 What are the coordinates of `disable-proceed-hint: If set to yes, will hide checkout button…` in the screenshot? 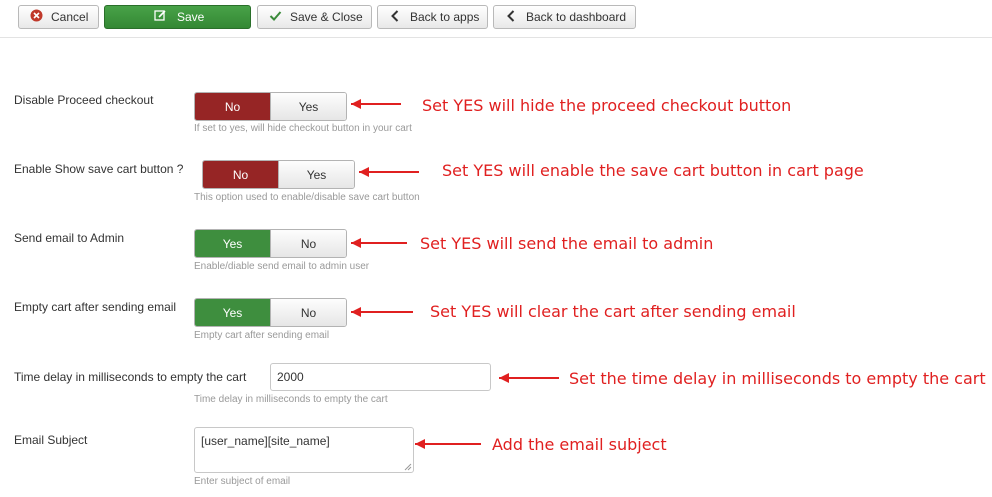 It's located at (303, 128).